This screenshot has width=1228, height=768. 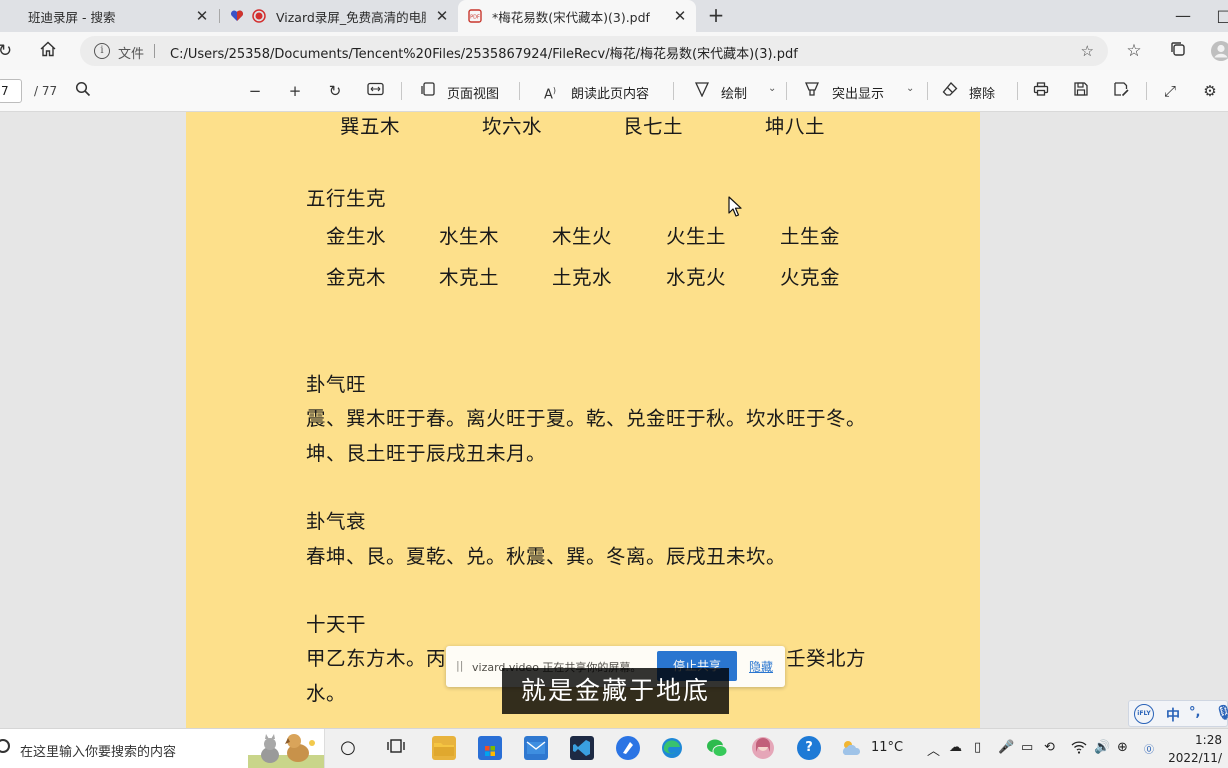 What do you see at coordinates (154, 51) in the screenshot?
I see `url-divider` at bounding box center [154, 51].